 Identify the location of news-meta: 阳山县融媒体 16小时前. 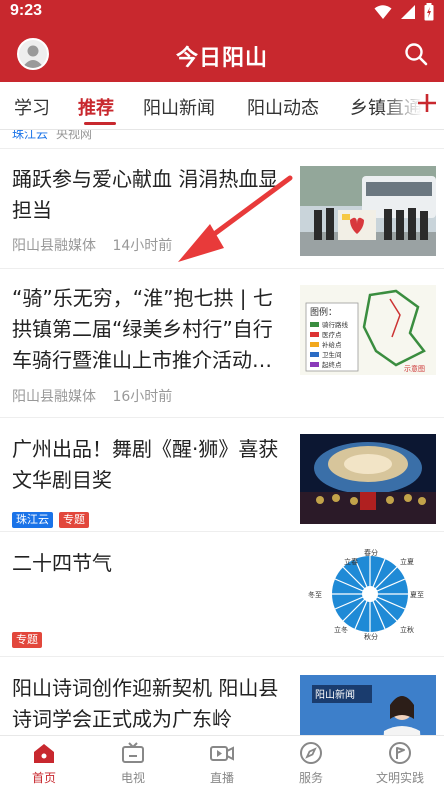
(98, 396).